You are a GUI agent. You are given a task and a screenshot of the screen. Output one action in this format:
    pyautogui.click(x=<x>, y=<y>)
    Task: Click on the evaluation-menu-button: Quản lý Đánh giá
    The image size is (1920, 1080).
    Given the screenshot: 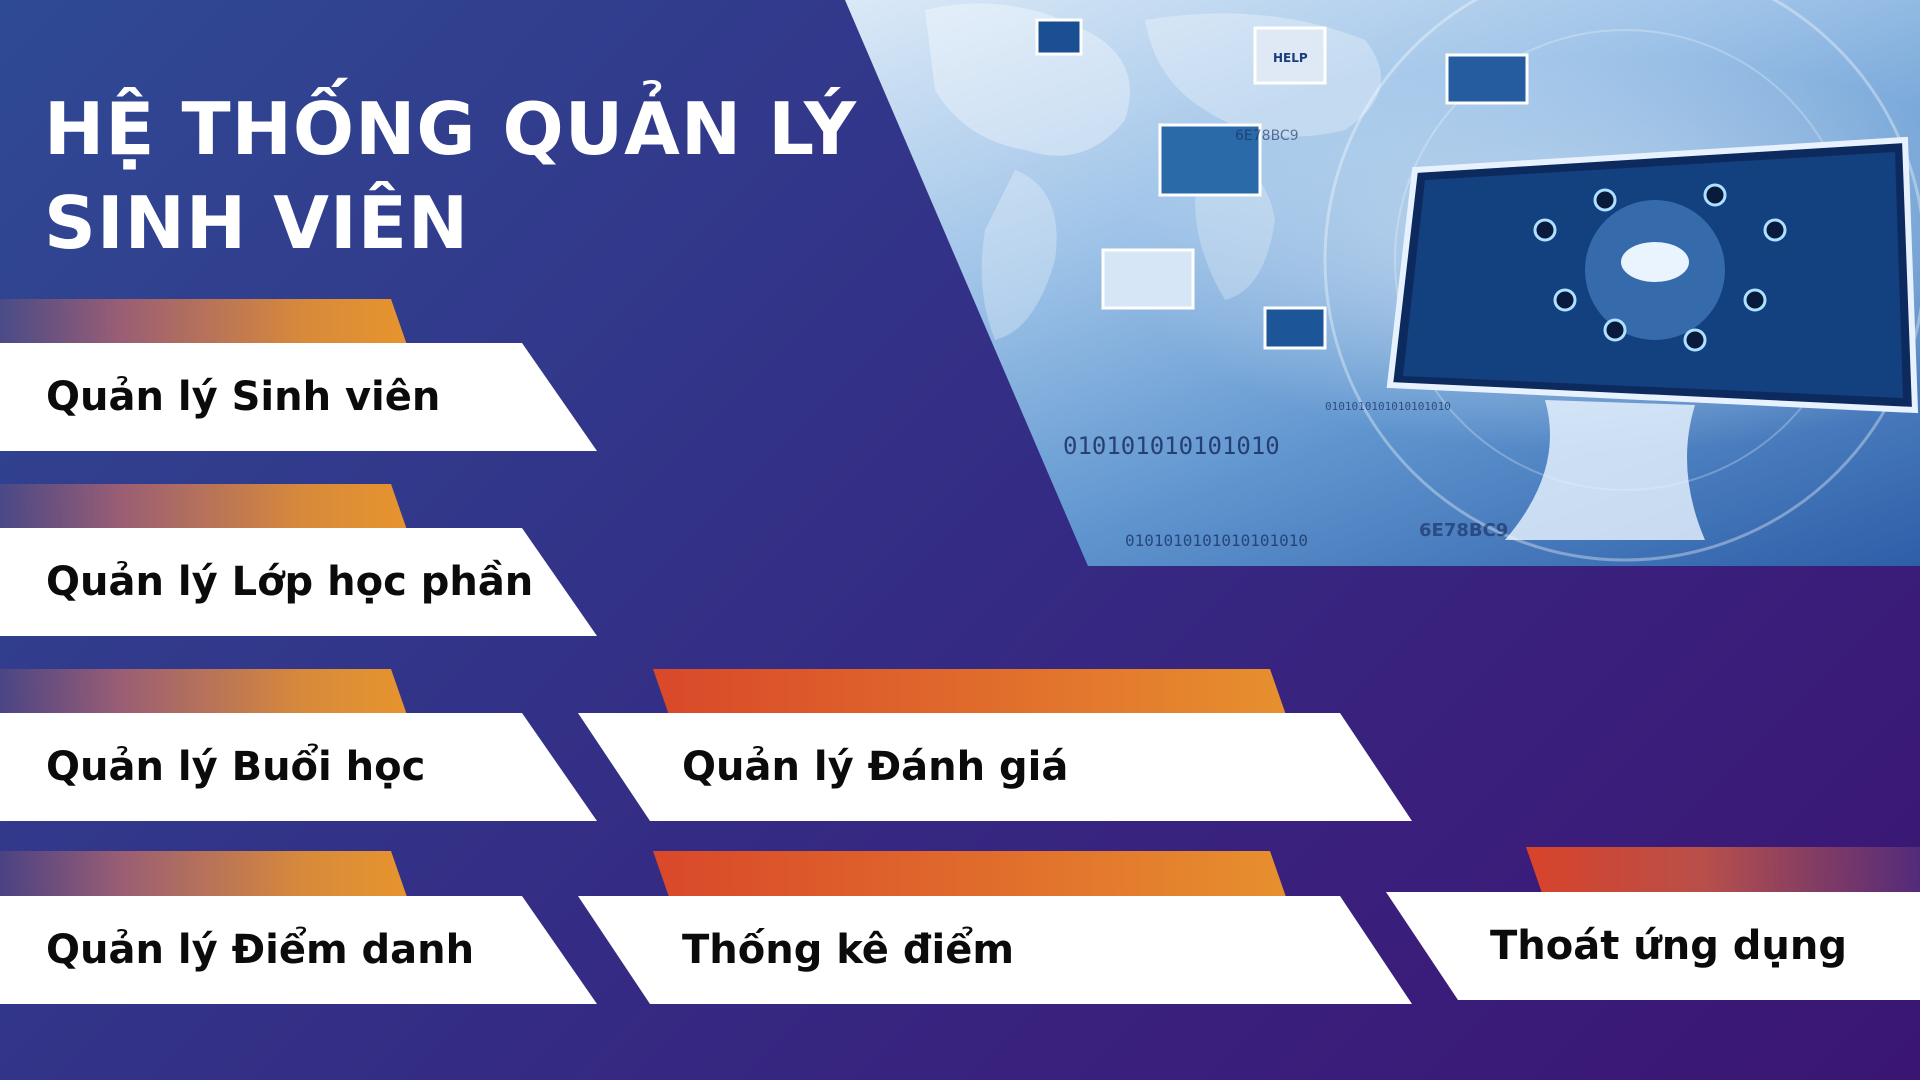 What is the action you would take?
    pyautogui.click(x=995, y=767)
    